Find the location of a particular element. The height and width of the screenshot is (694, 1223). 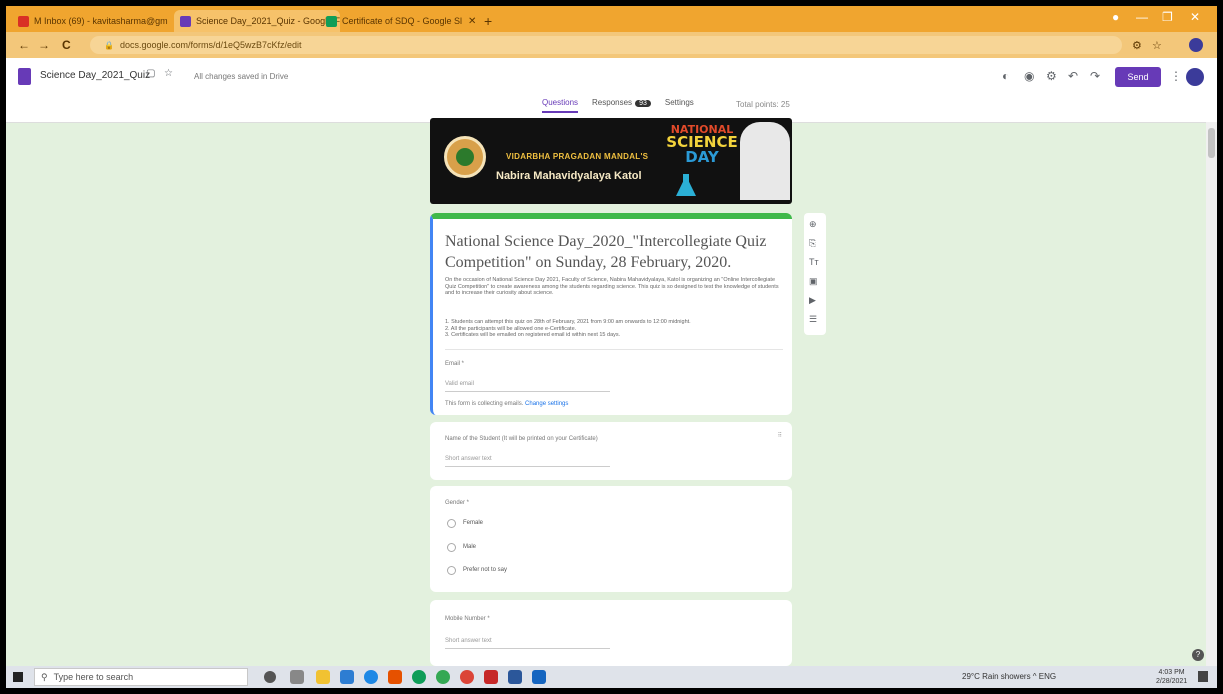

send-button: Send is located at coordinates (1138, 77).